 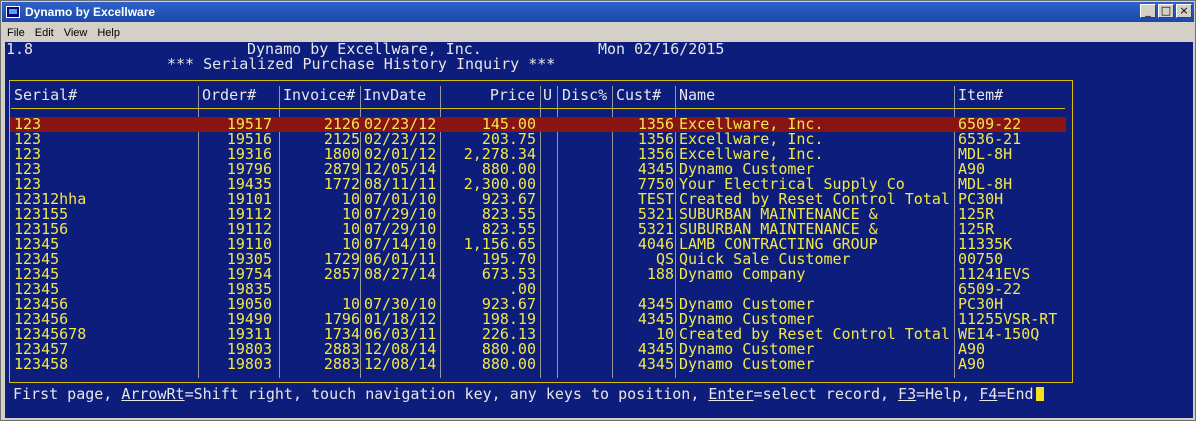 What do you see at coordinates (41, 364) in the screenshot?
I see `cell-serial: 123458` at bounding box center [41, 364].